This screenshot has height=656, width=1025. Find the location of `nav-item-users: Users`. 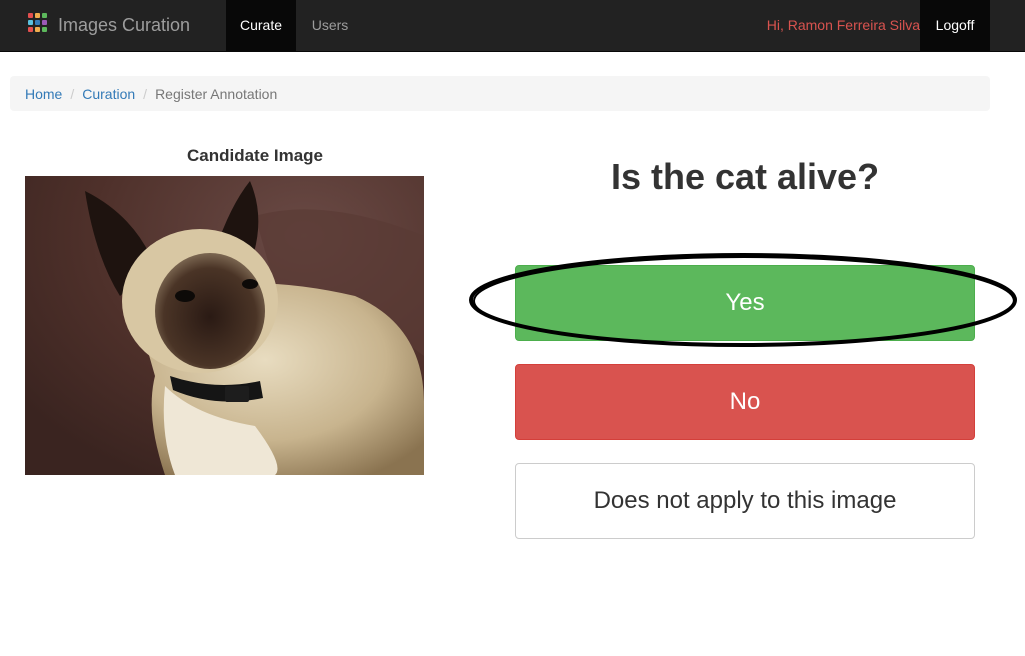

nav-item-users: Users is located at coordinates (330, 25).